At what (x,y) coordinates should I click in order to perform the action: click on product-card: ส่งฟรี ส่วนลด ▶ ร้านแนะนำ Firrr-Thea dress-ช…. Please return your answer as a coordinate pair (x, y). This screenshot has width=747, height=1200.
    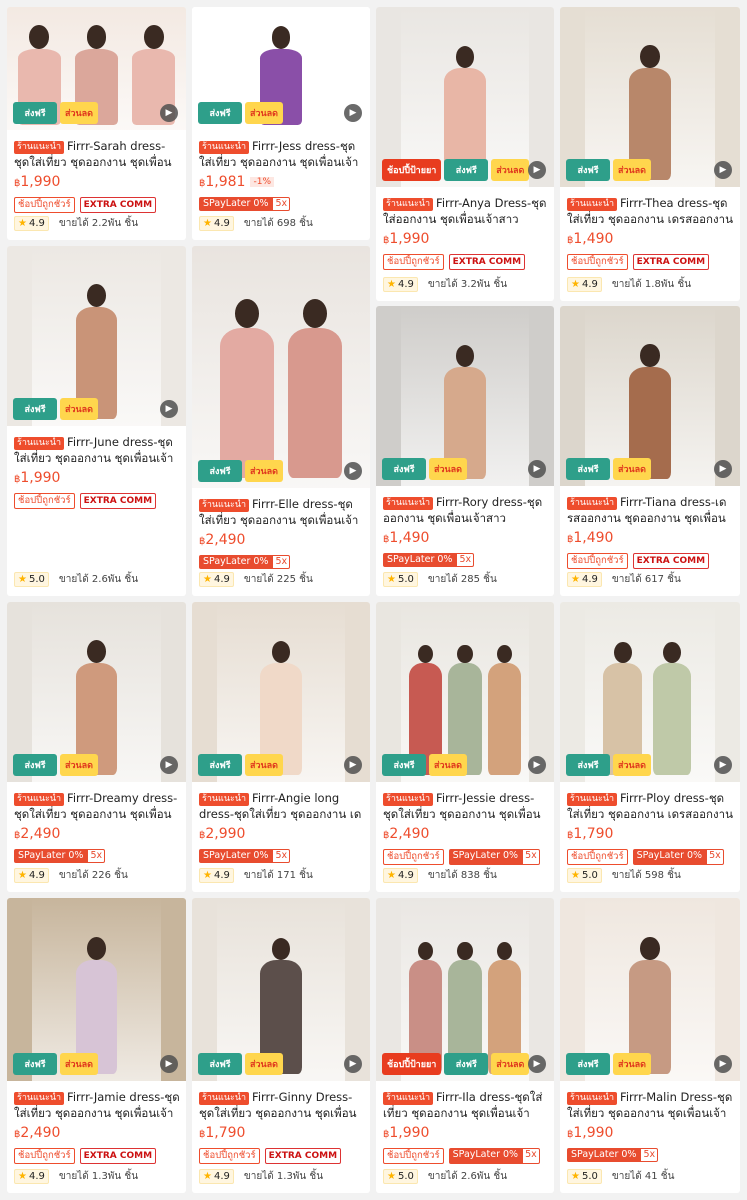
    Looking at the image, I should click on (650, 154).